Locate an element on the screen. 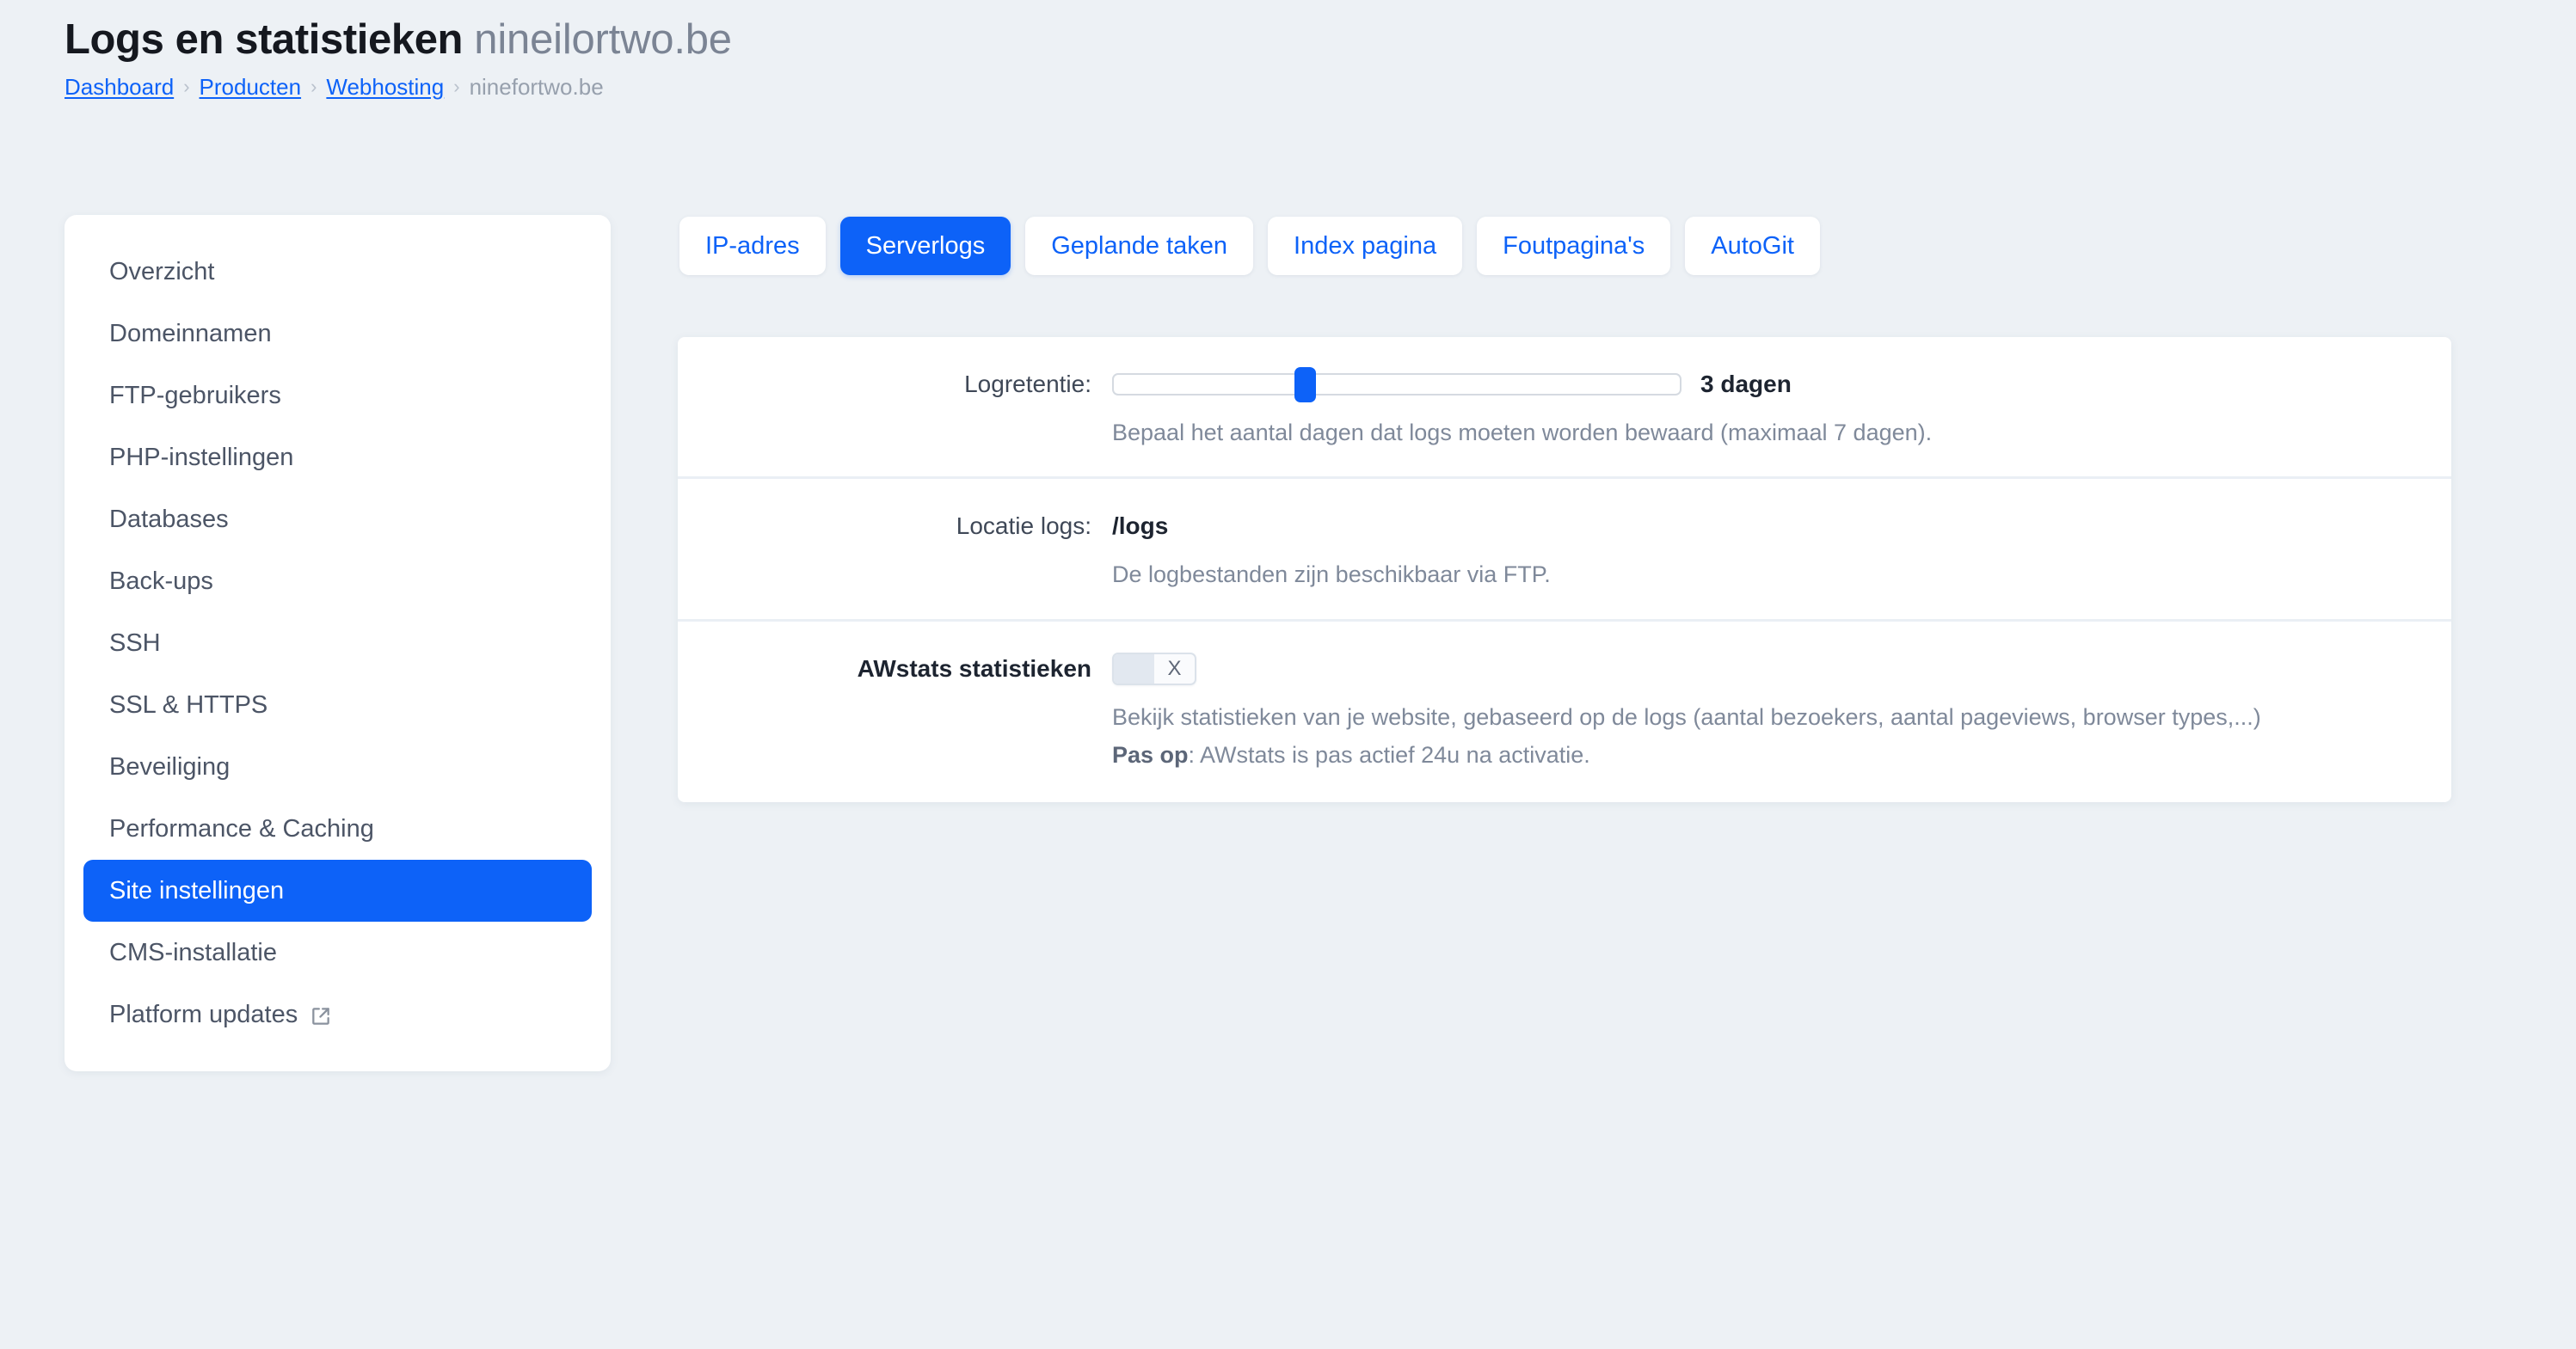 The height and width of the screenshot is (1349, 2576). breadcrumb-current: ninefortwo.be is located at coordinates (536, 86).